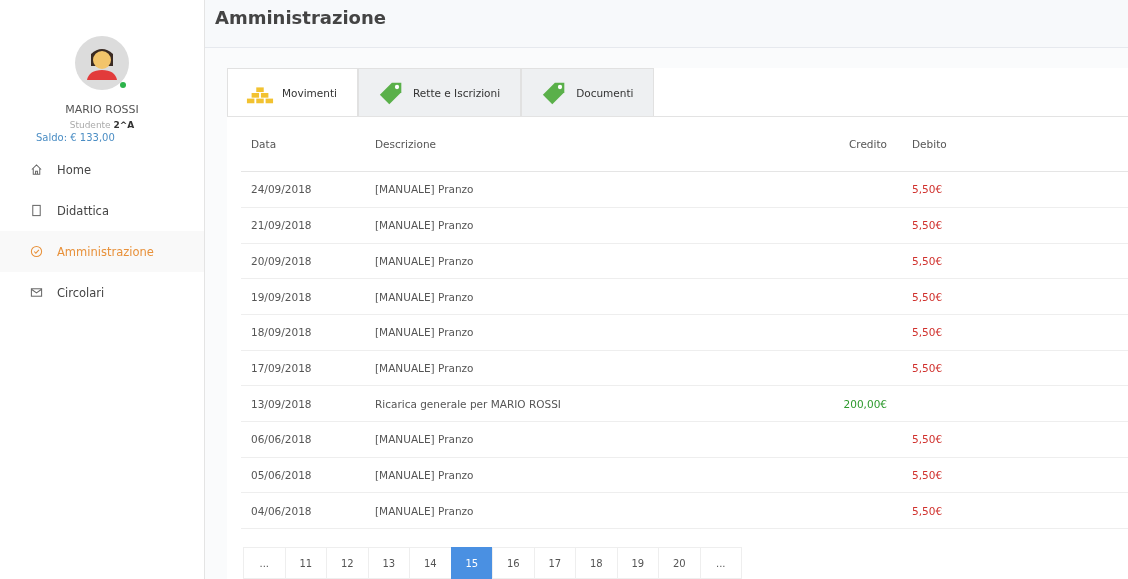  What do you see at coordinates (865, 403) in the screenshot?
I see `credit-amount: 200,00€` at bounding box center [865, 403].